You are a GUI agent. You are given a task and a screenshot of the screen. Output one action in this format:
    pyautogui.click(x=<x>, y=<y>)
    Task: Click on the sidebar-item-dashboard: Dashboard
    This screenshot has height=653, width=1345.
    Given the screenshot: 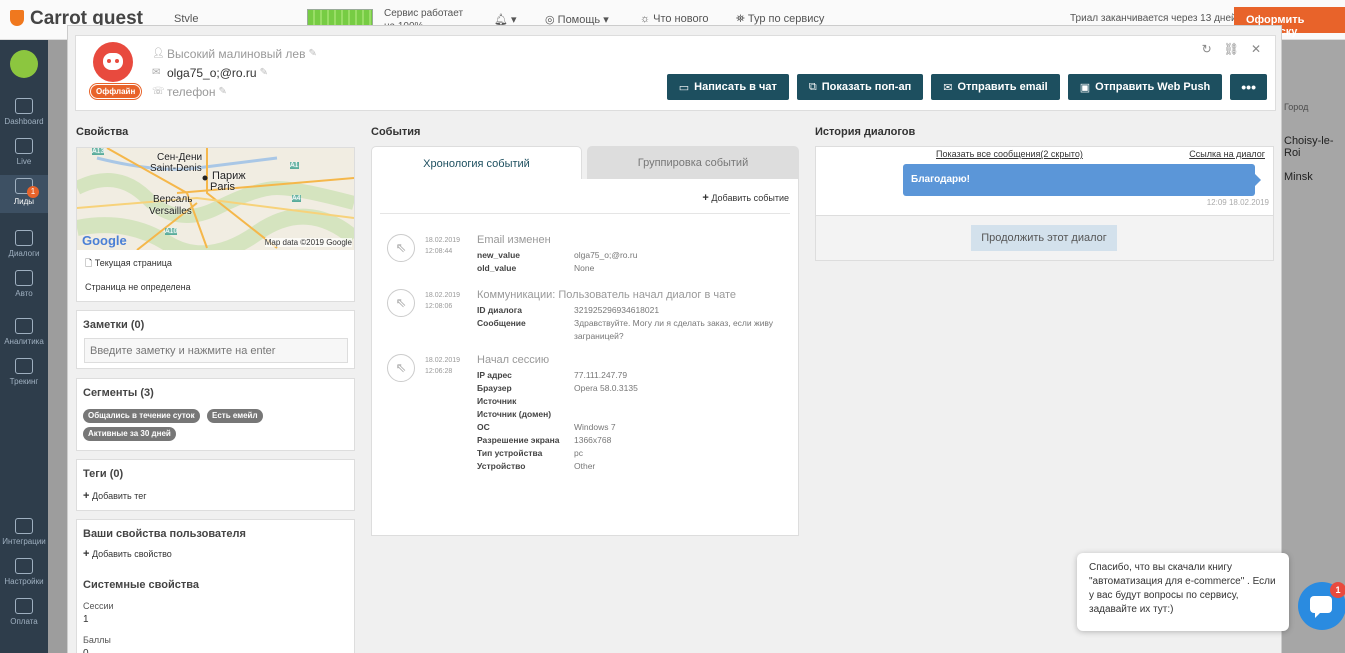 What is the action you would take?
    pyautogui.click(x=24, y=112)
    